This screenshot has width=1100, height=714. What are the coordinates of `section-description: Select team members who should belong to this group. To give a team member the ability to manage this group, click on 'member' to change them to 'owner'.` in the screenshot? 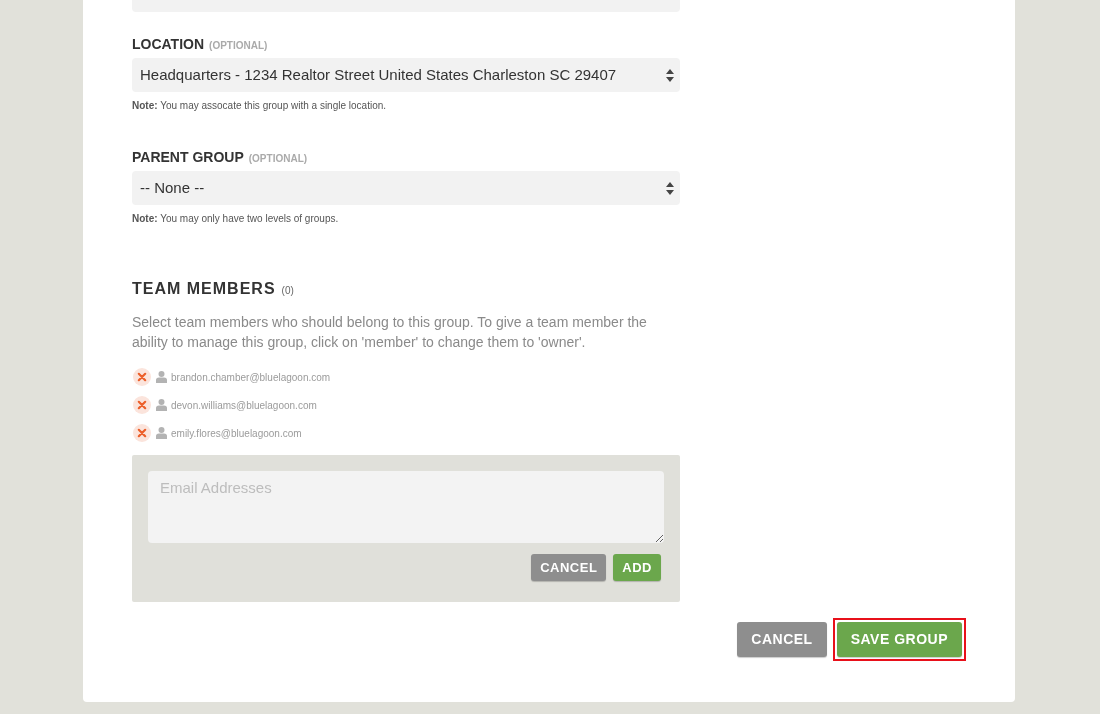 It's located at (390, 332).